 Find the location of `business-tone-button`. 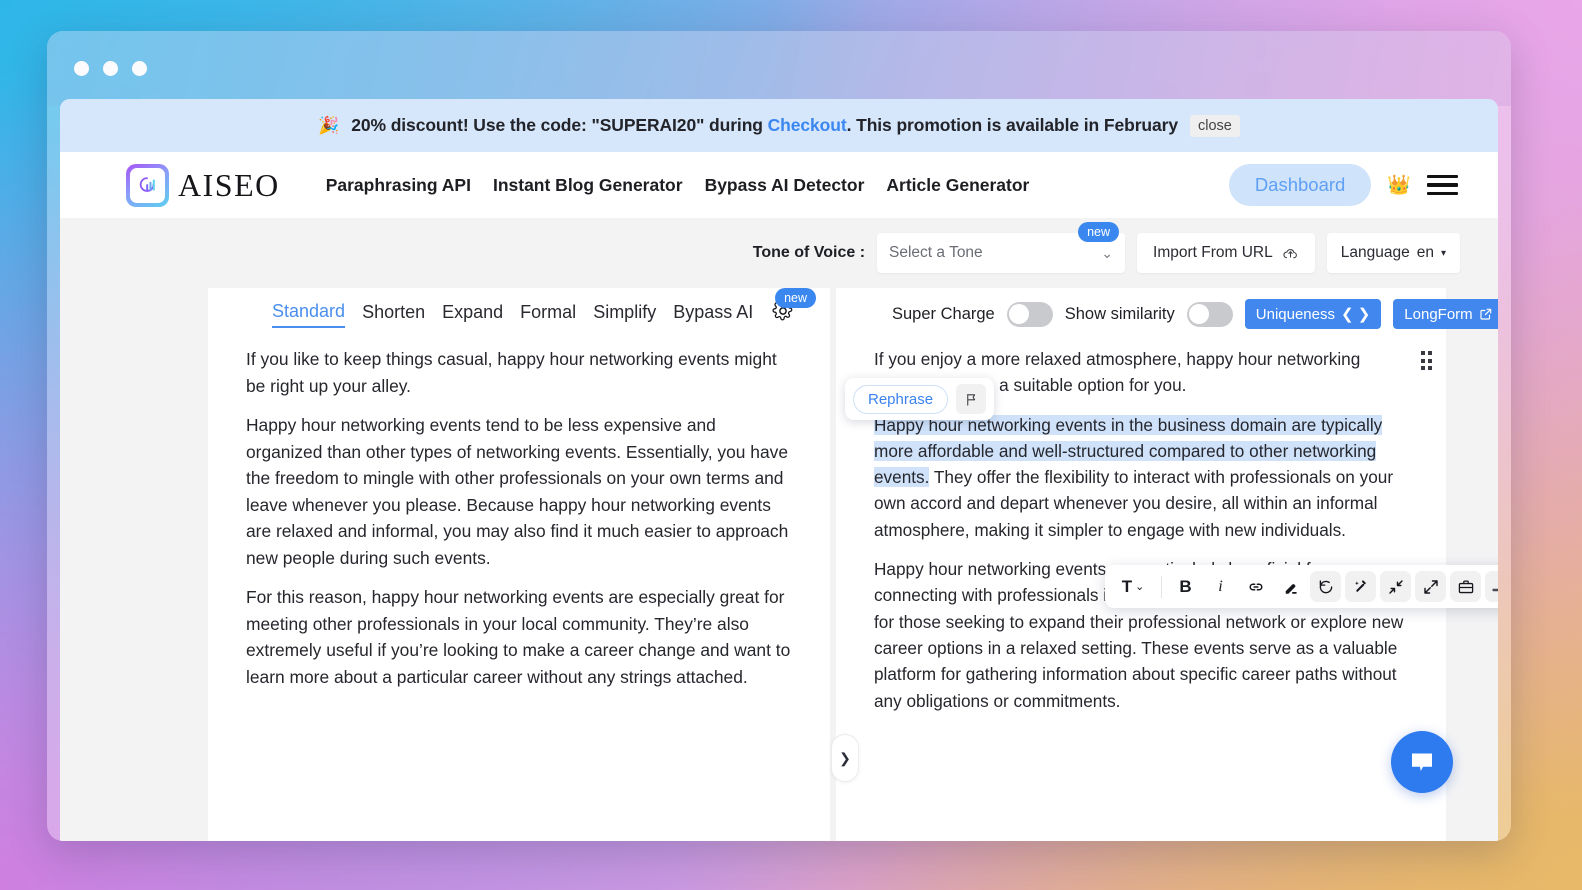

business-tone-button is located at coordinates (1465, 586).